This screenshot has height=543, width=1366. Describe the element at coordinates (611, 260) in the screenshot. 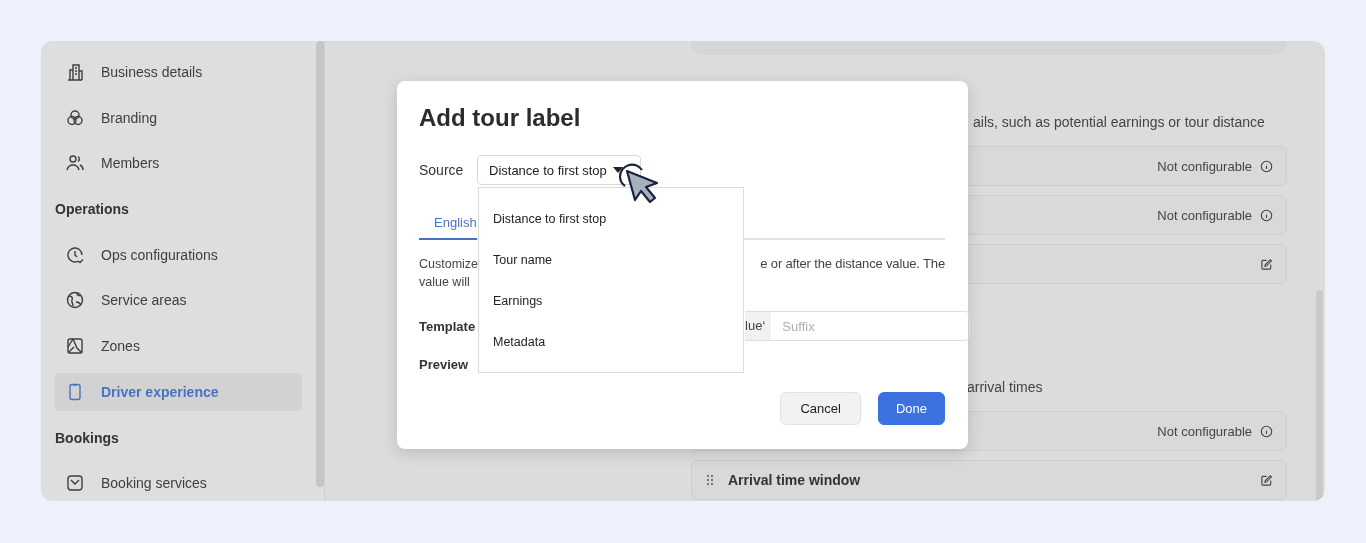

I see `dropdown-option: Tour name` at that location.